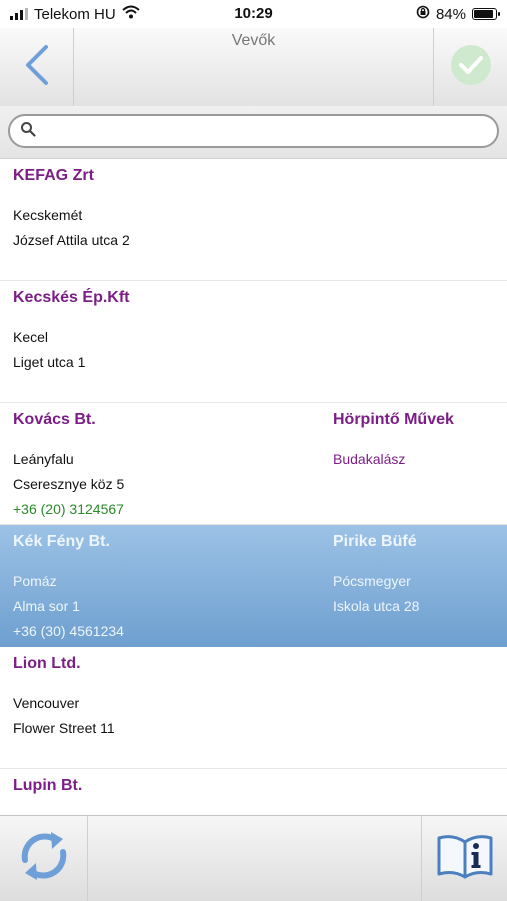 This screenshot has height=901, width=507. I want to click on customer-city: Pomáz, so click(35, 581).